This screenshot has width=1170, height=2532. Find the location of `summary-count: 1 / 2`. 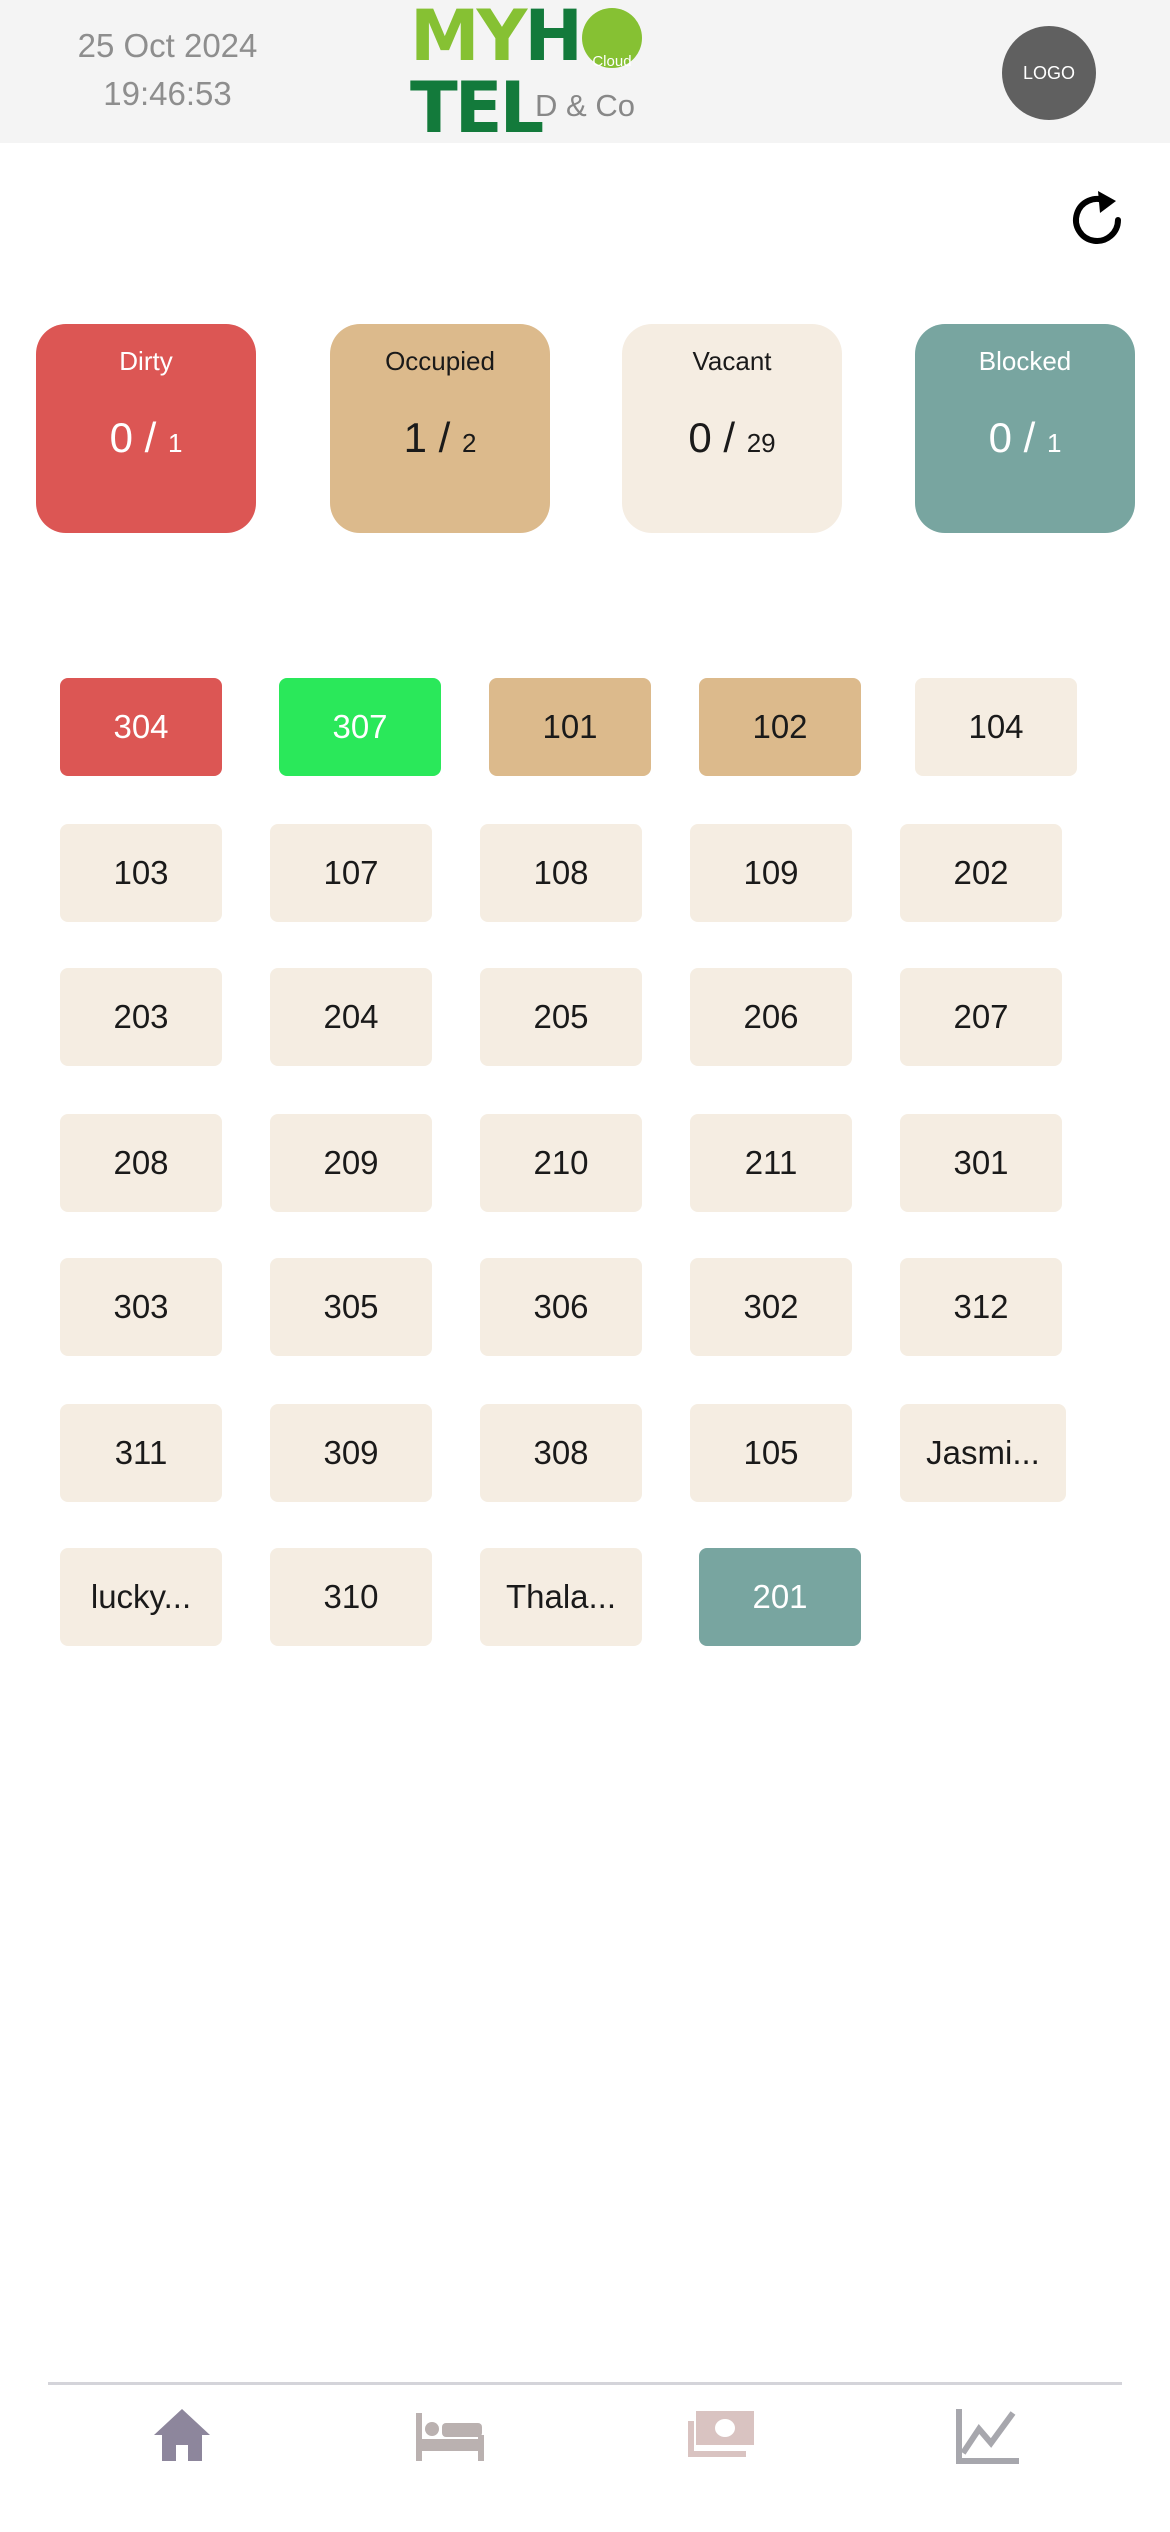

summary-count: 1 / 2 is located at coordinates (440, 437).